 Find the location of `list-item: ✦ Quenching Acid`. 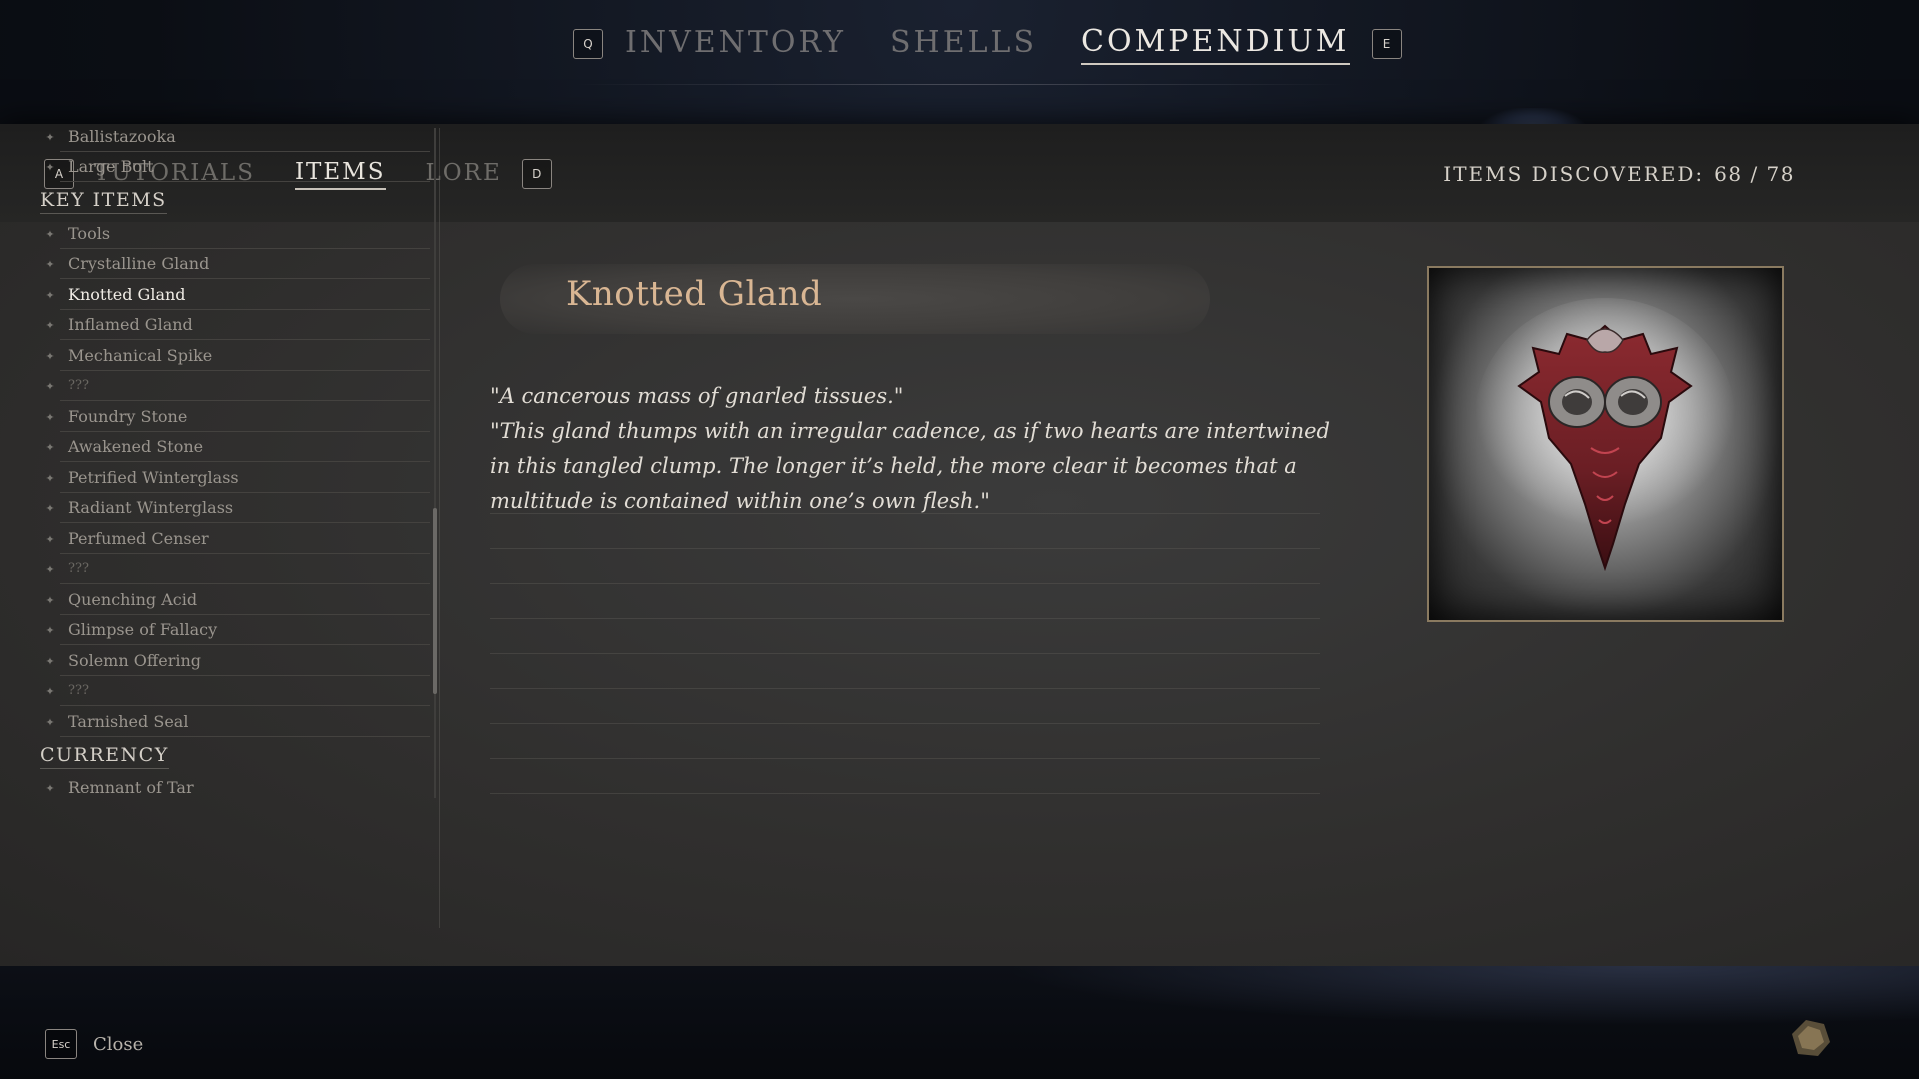

list-item: ✦ Quenching Acid is located at coordinates (235, 600).